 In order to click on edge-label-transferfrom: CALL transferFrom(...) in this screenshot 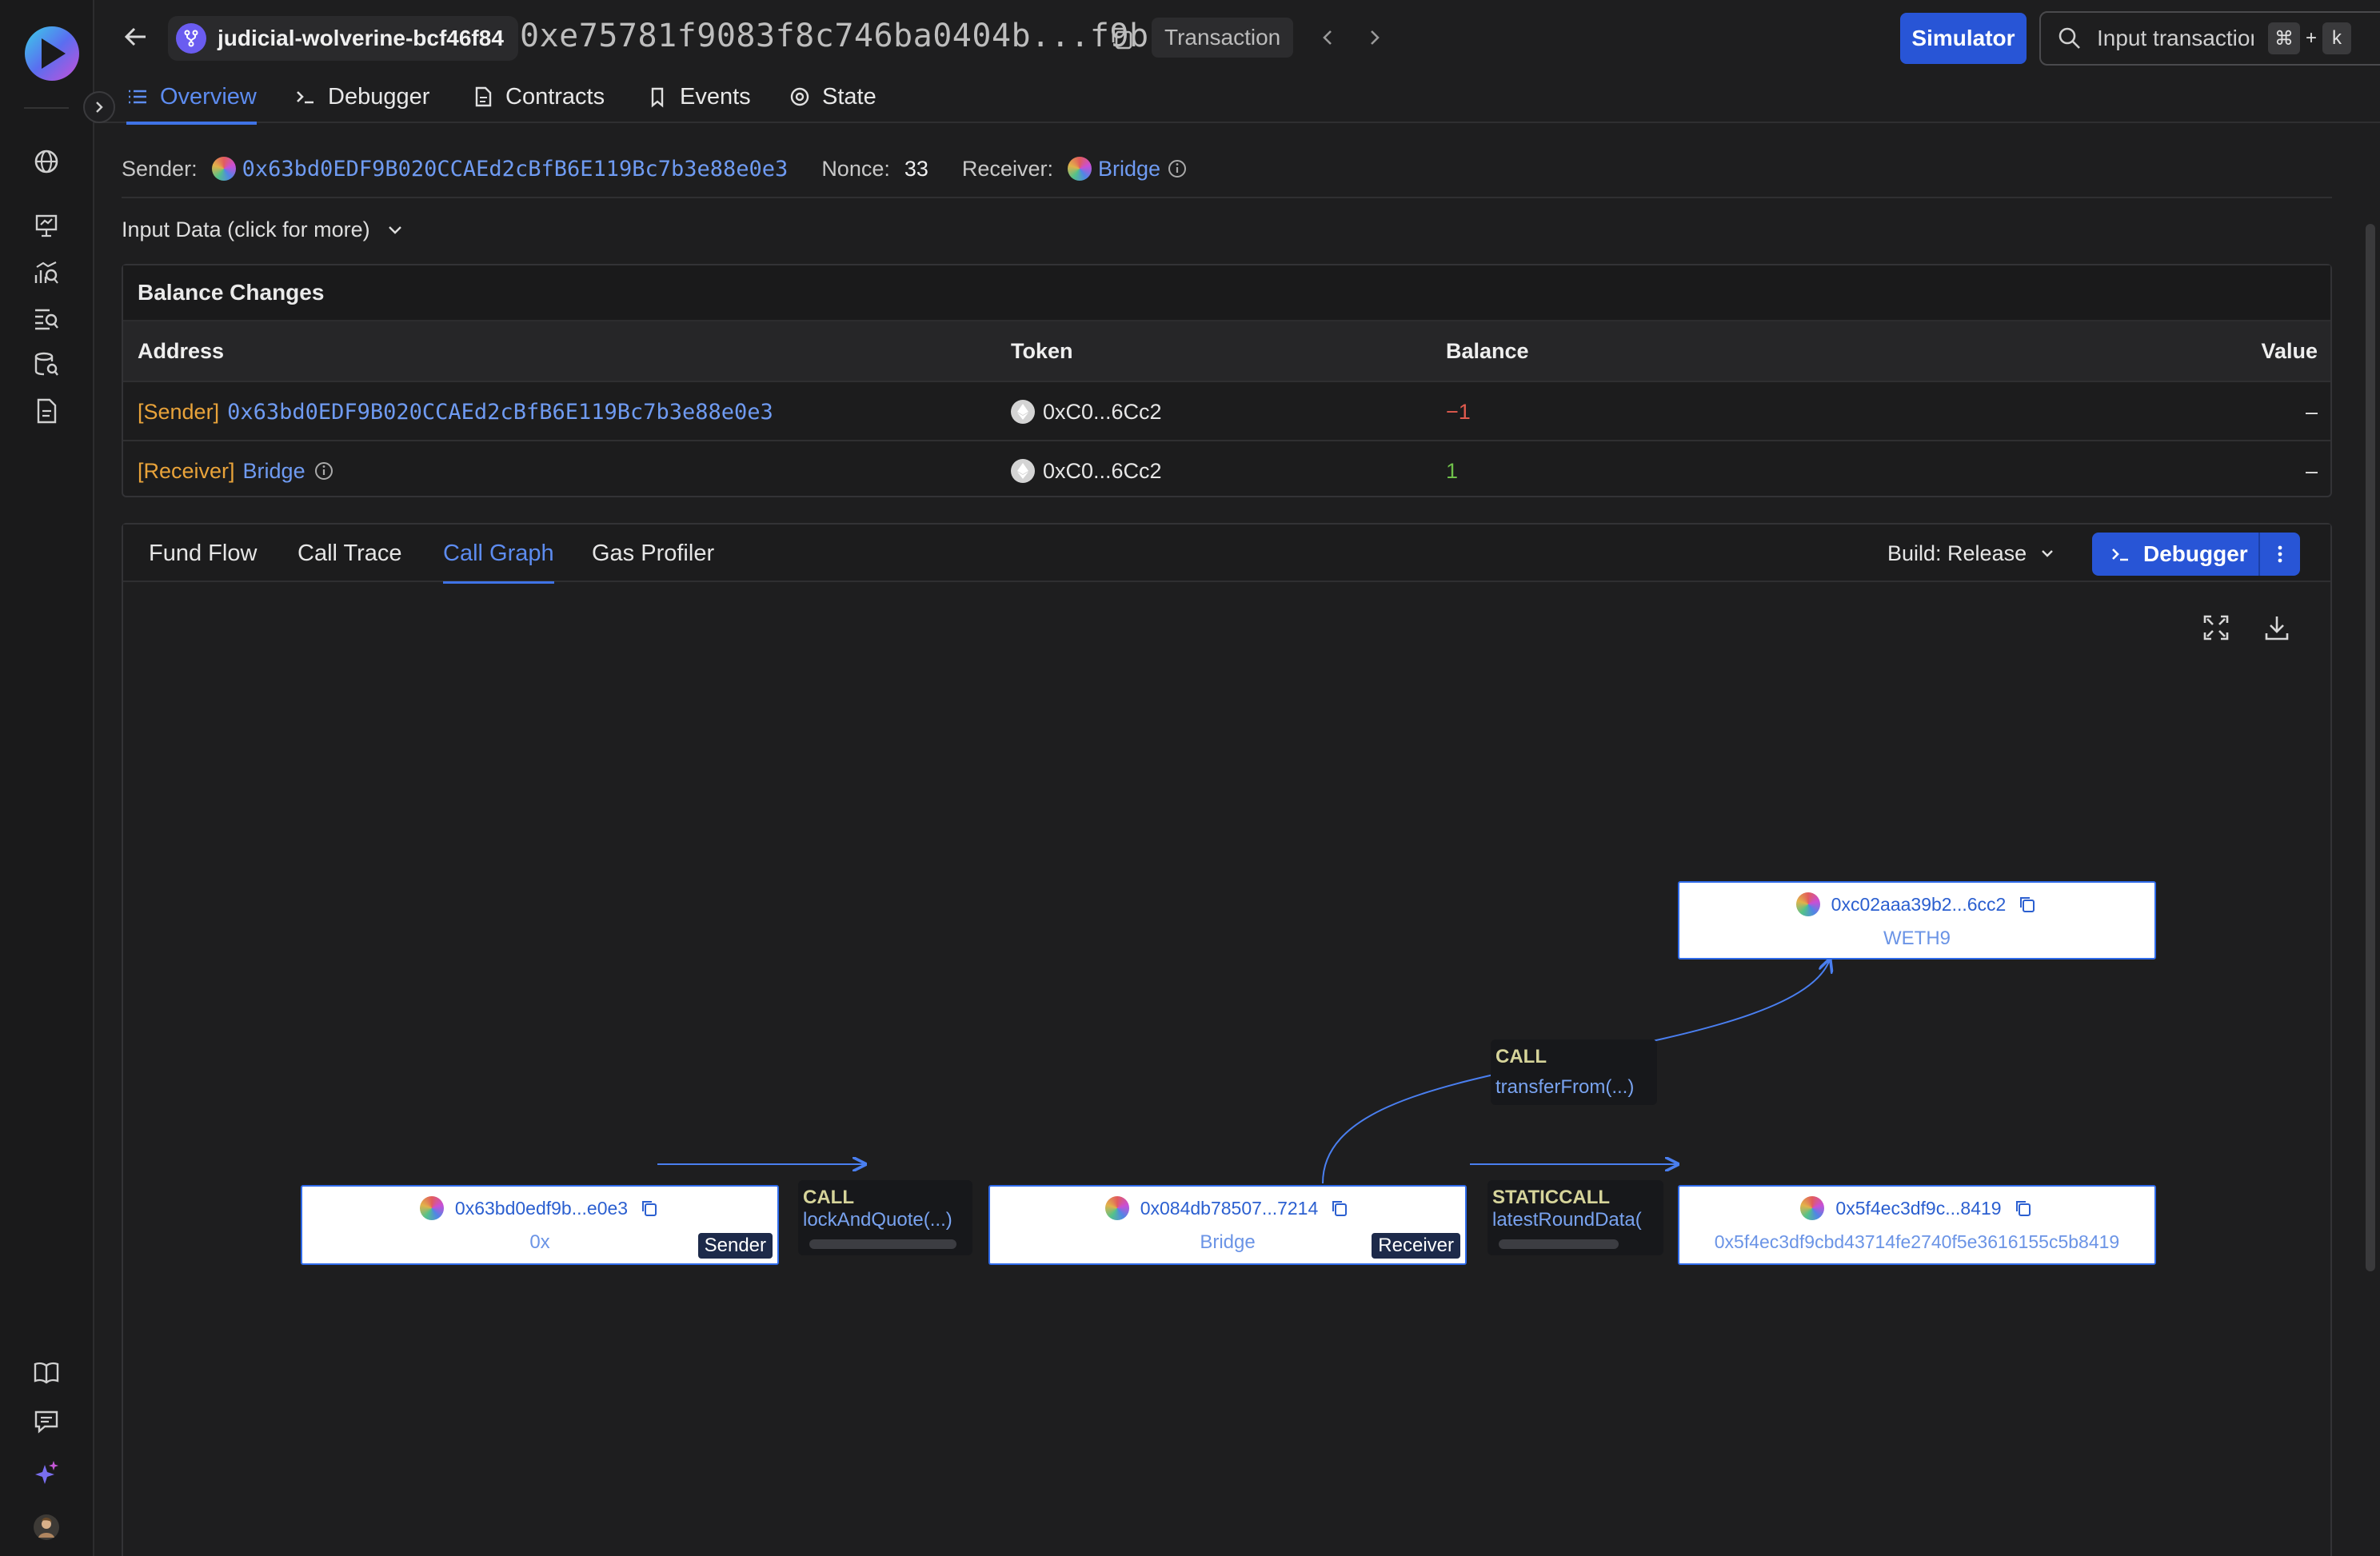, I will do `click(1574, 1072)`.